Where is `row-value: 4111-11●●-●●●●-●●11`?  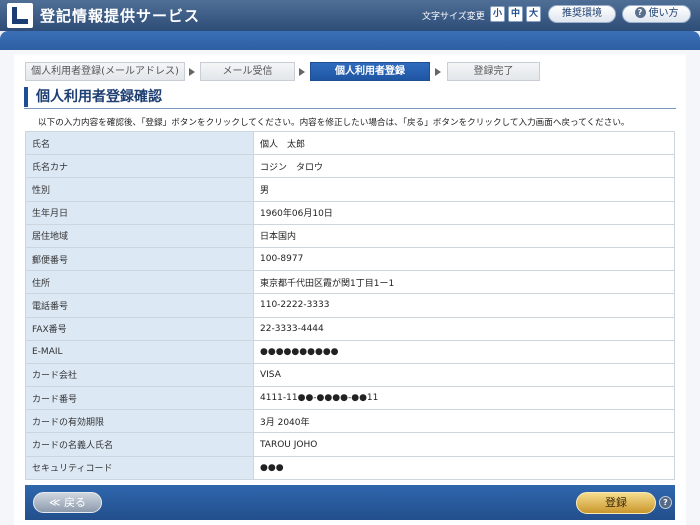
row-value: 4111-11●●-●●●●-●●11 is located at coordinates (464, 398).